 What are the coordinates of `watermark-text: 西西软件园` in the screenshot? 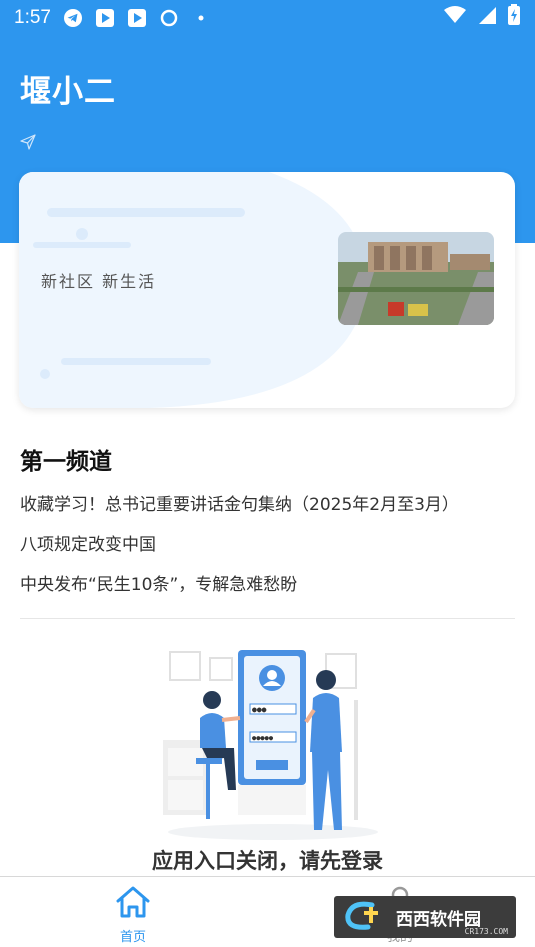 It's located at (438, 919).